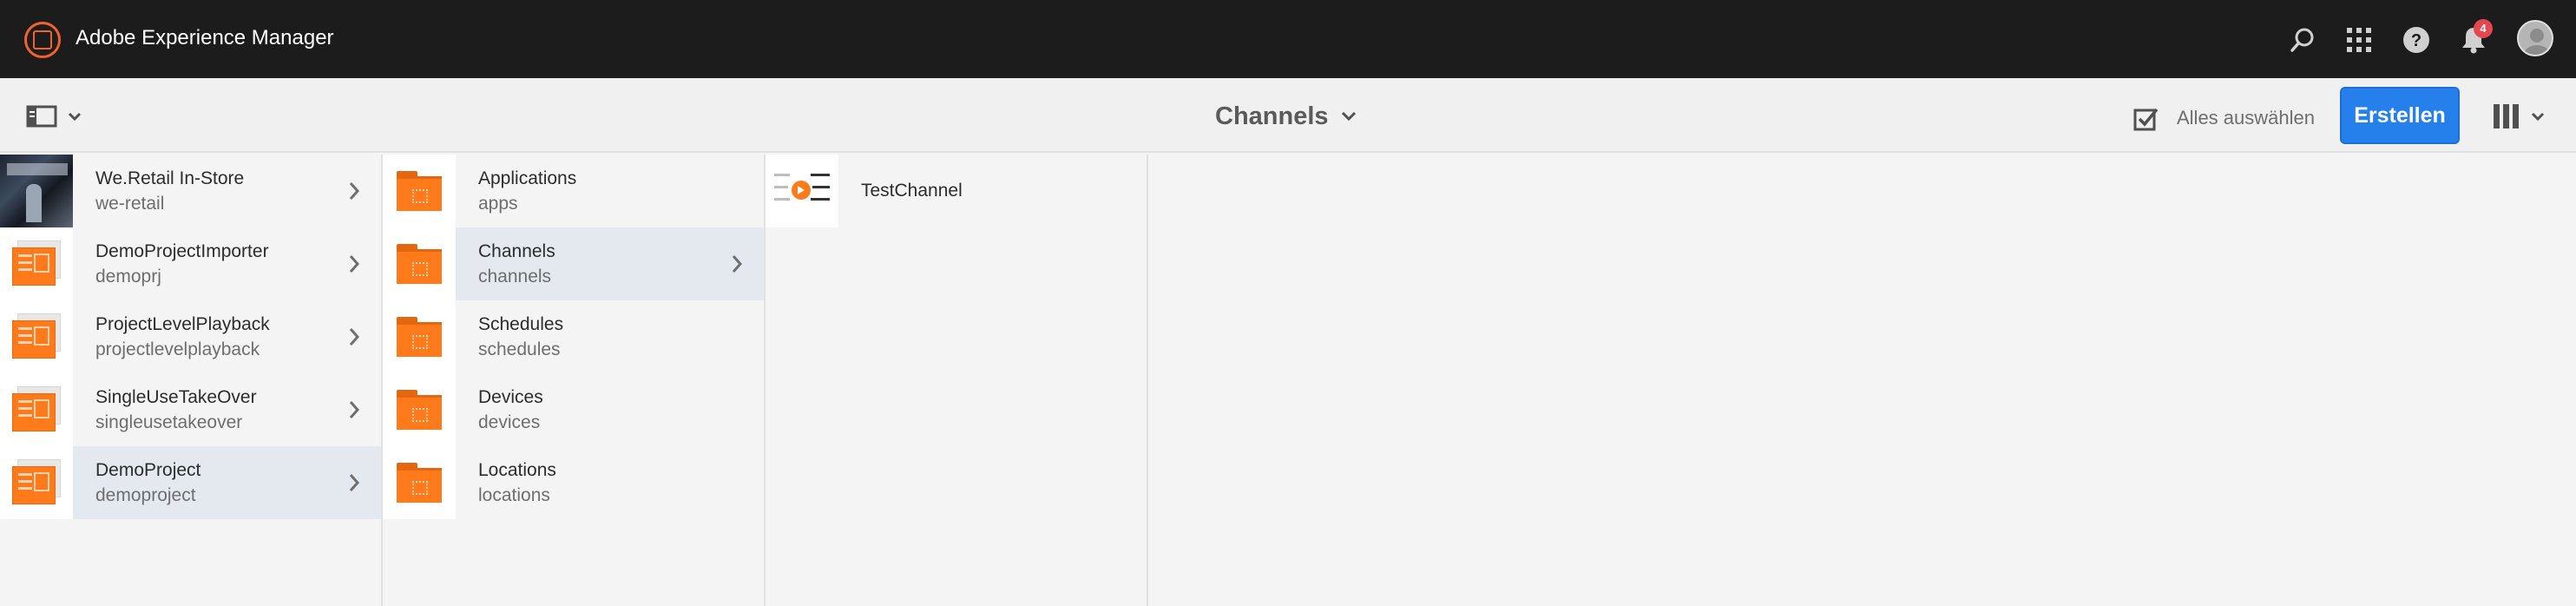 This screenshot has height=606, width=2576. Describe the element at coordinates (1288, 39) in the screenshot. I see `global-header: Adobe Experience Manager ? 4` at that location.